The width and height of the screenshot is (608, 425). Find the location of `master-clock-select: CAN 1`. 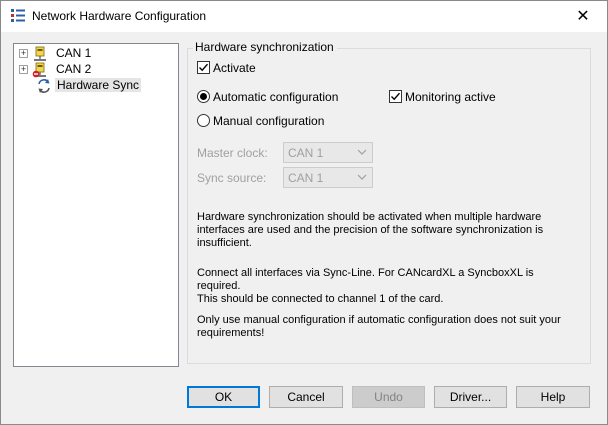

master-clock-select: CAN 1 is located at coordinates (328, 152).